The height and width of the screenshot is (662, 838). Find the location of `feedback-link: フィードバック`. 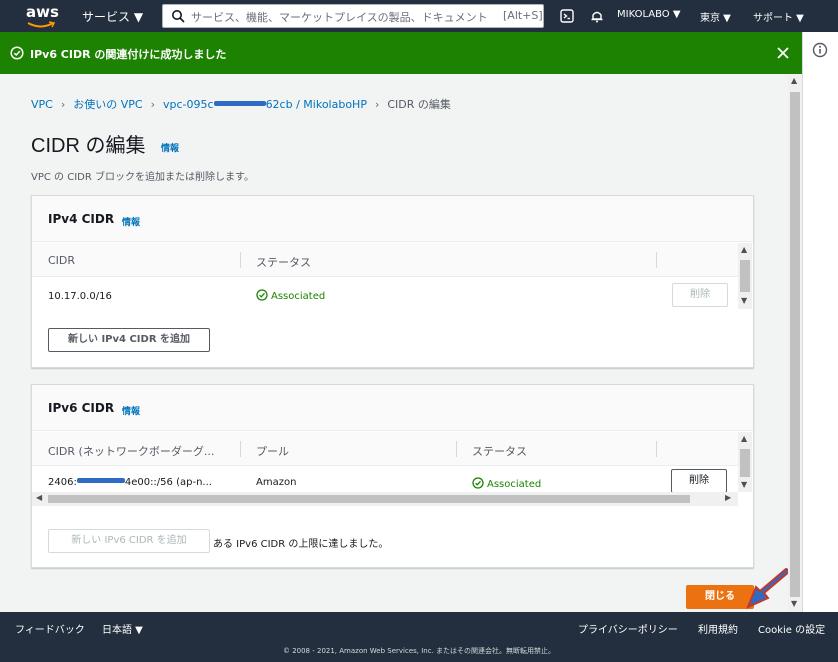

feedback-link: フィードバック is located at coordinates (50, 628).